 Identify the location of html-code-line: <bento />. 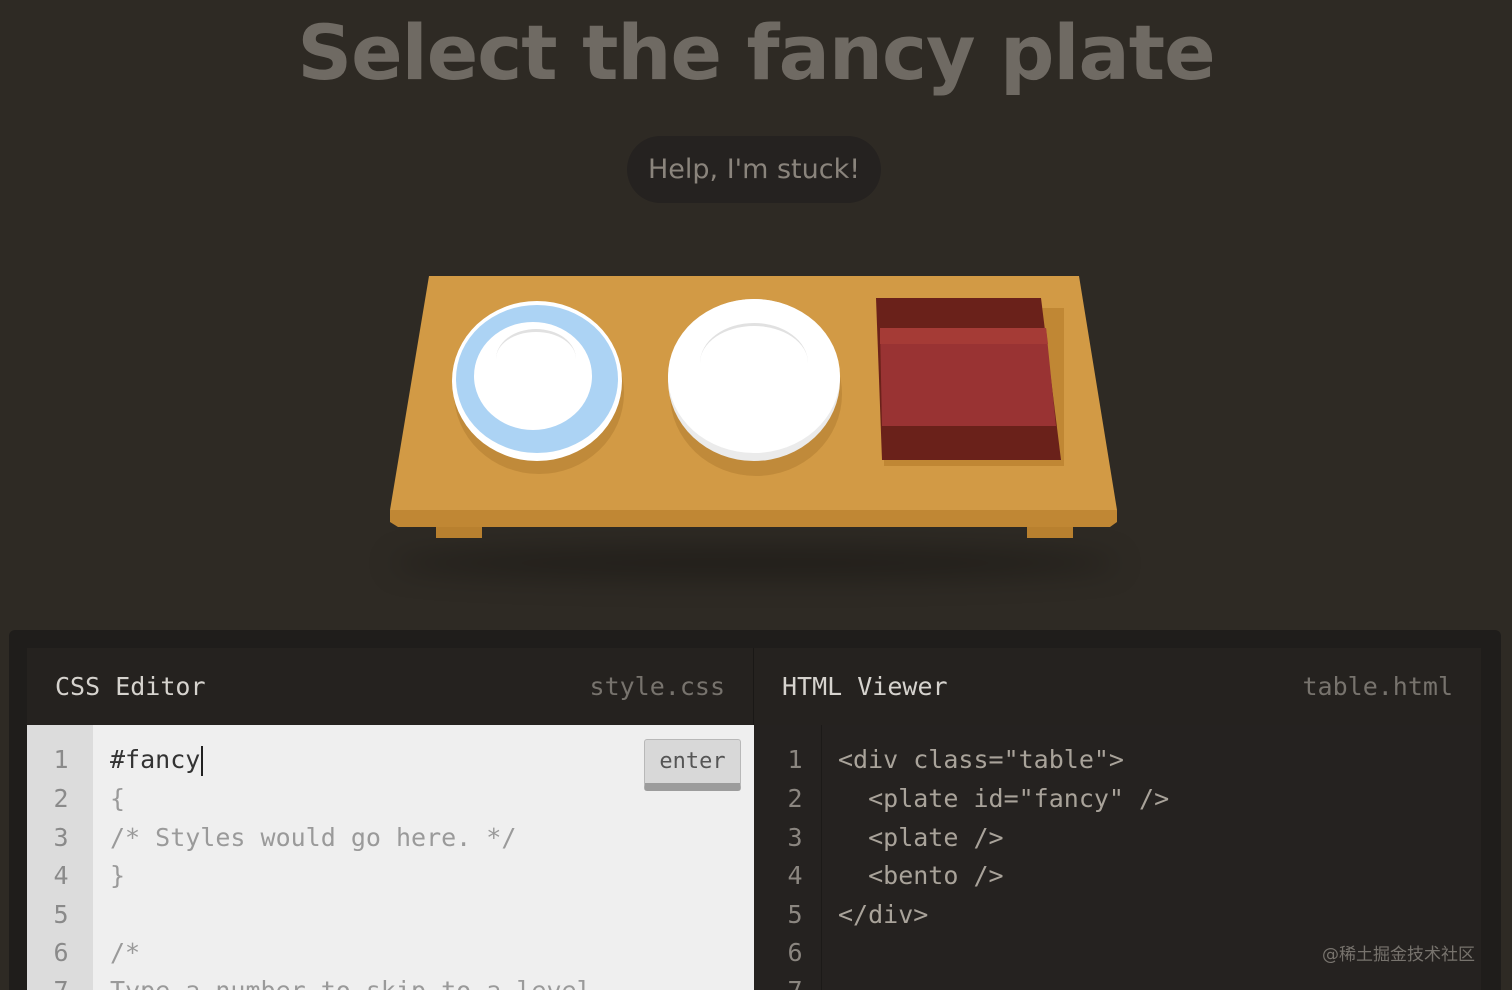
(920, 875).